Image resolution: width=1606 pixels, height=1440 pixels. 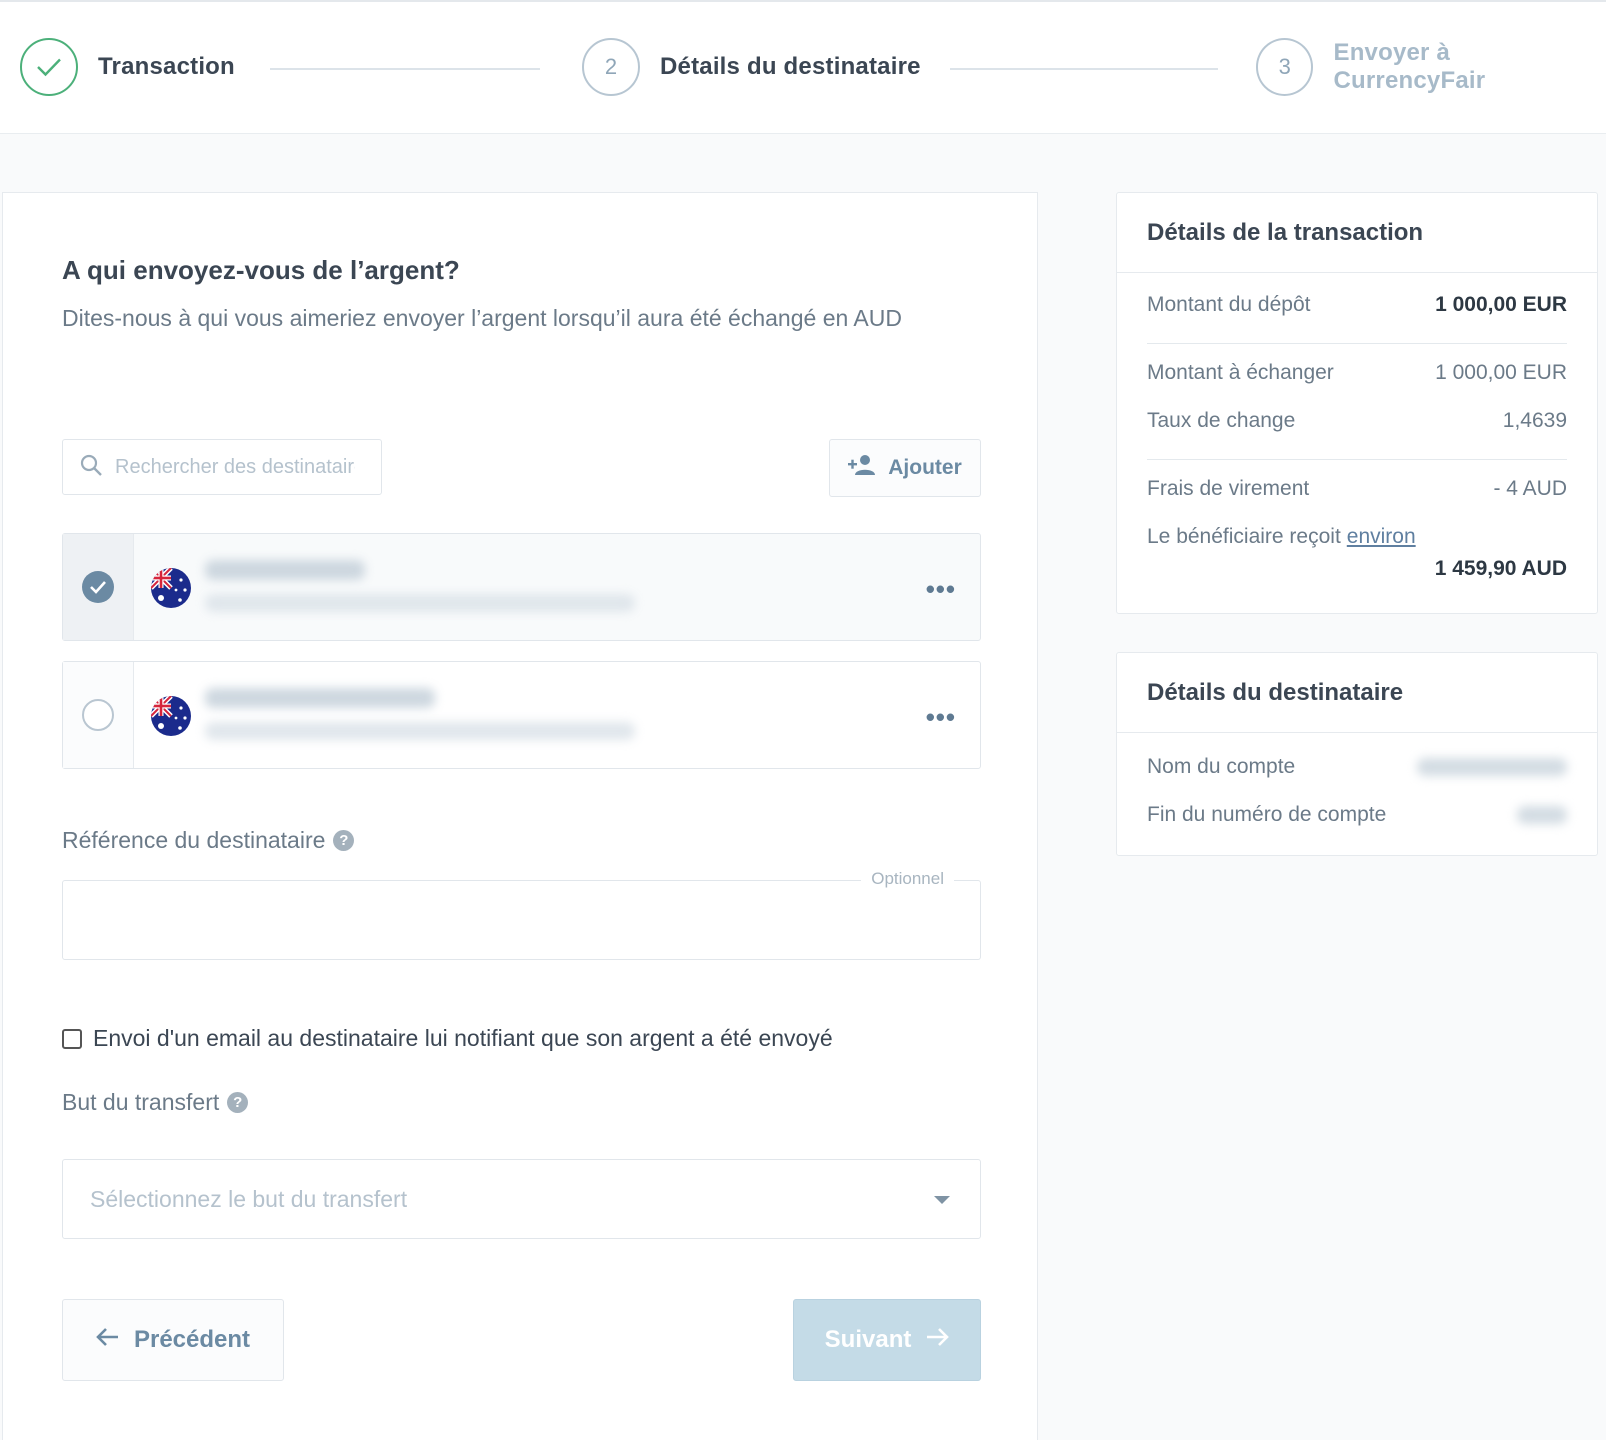 What do you see at coordinates (91, 467) in the screenshot?
I see `search-icon` at bounding box center [91, 467].